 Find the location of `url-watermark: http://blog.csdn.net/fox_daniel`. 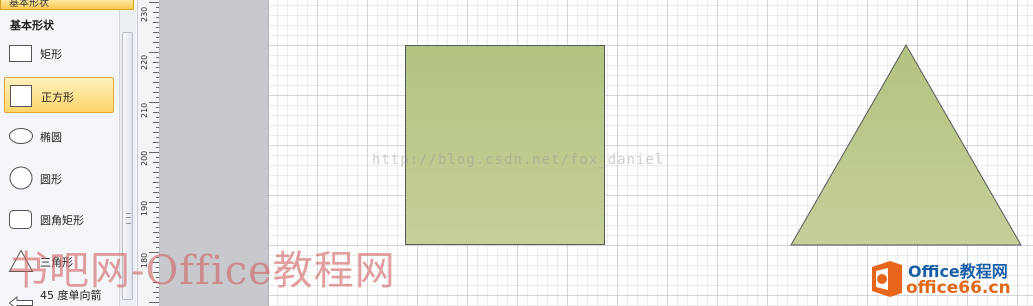

url-watermark: http://blog.csdn.net/fox_daniel is located at coordinates (518, 160).